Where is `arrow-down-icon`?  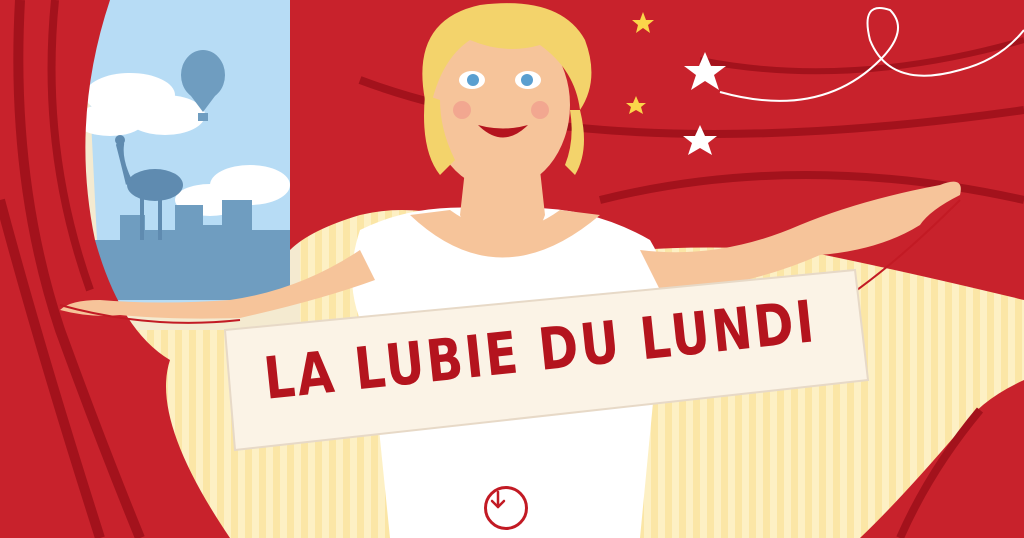 arrow-down-icon is located at coordinates (498, 499).